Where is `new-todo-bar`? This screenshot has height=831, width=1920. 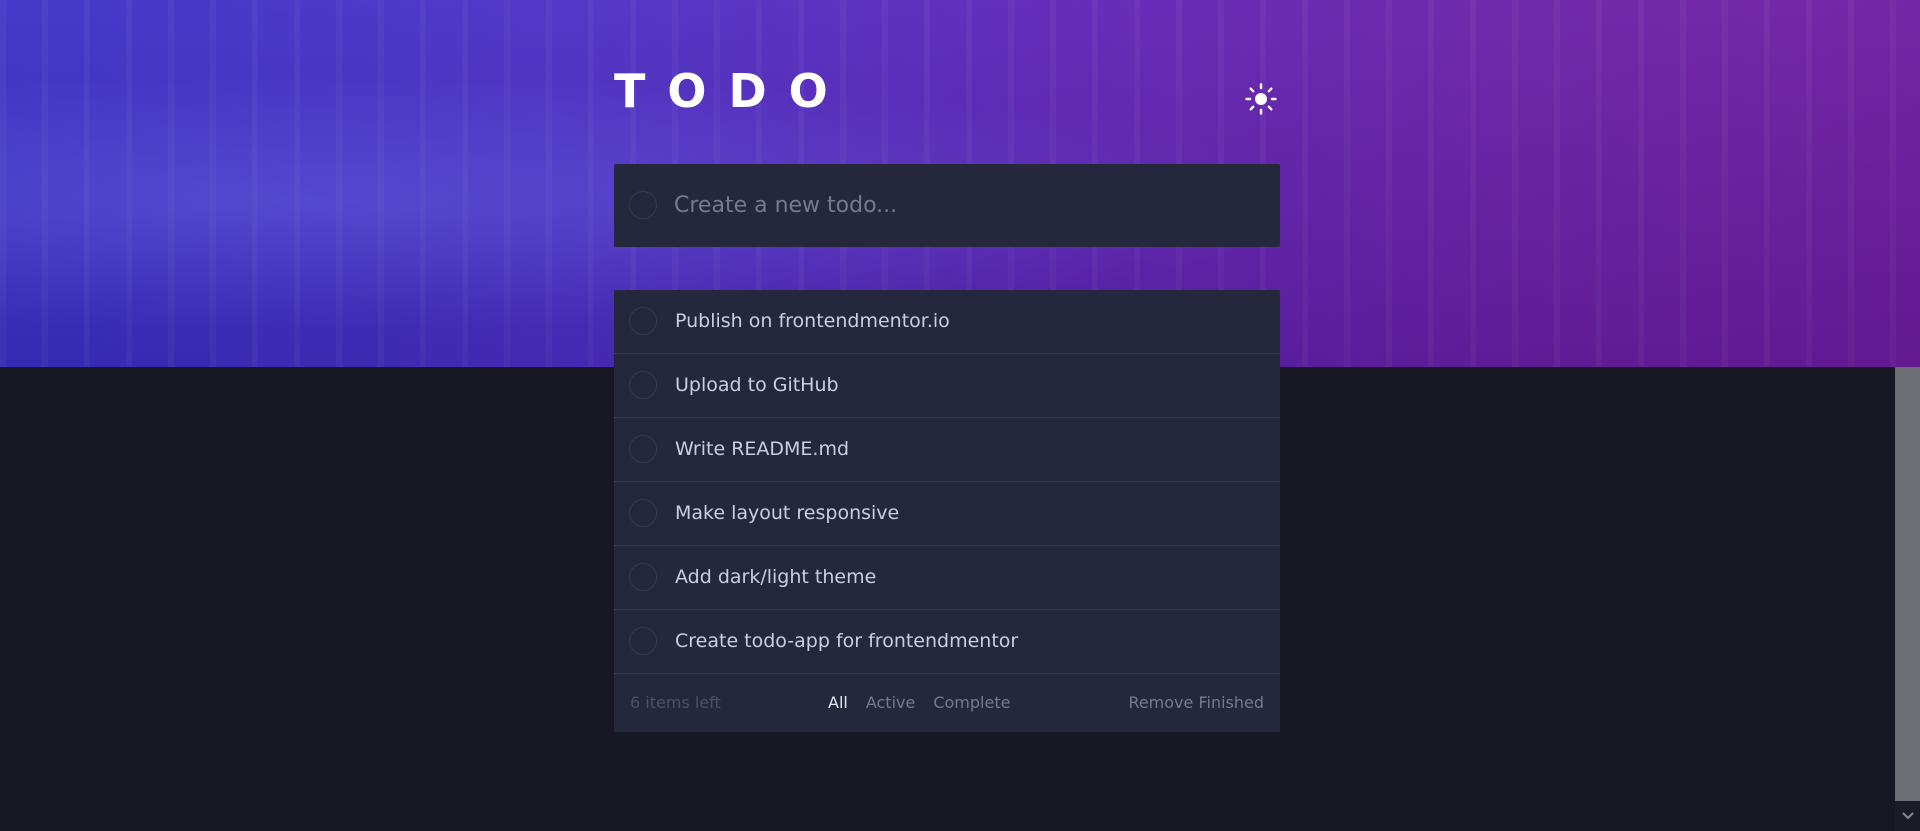
new-todo-bar is located at coordinates (947, 205).